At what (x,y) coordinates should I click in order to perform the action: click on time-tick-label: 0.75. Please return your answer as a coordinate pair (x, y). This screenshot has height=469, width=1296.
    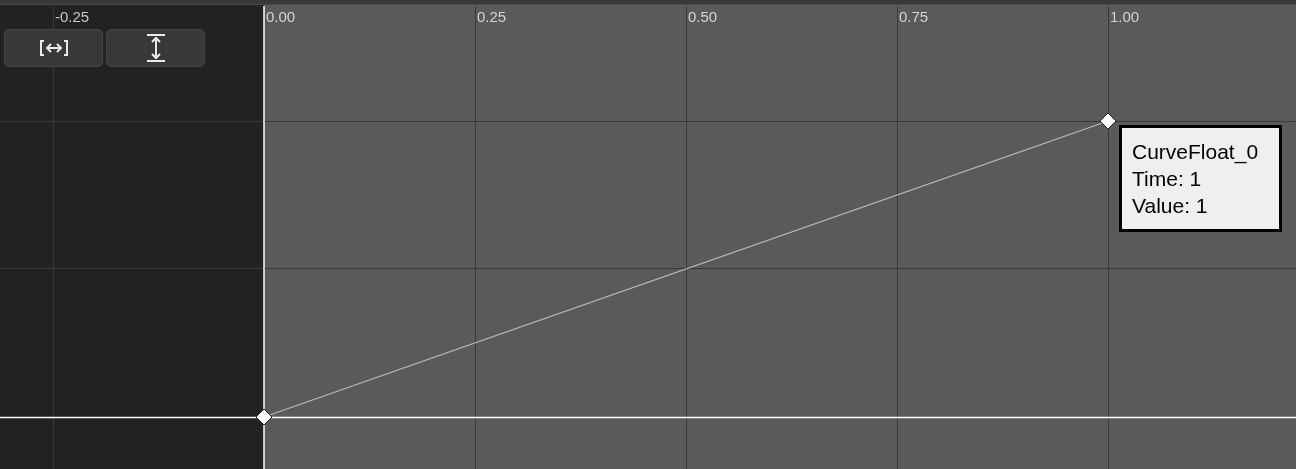
    Looking at the image, I should click on (914, 17).